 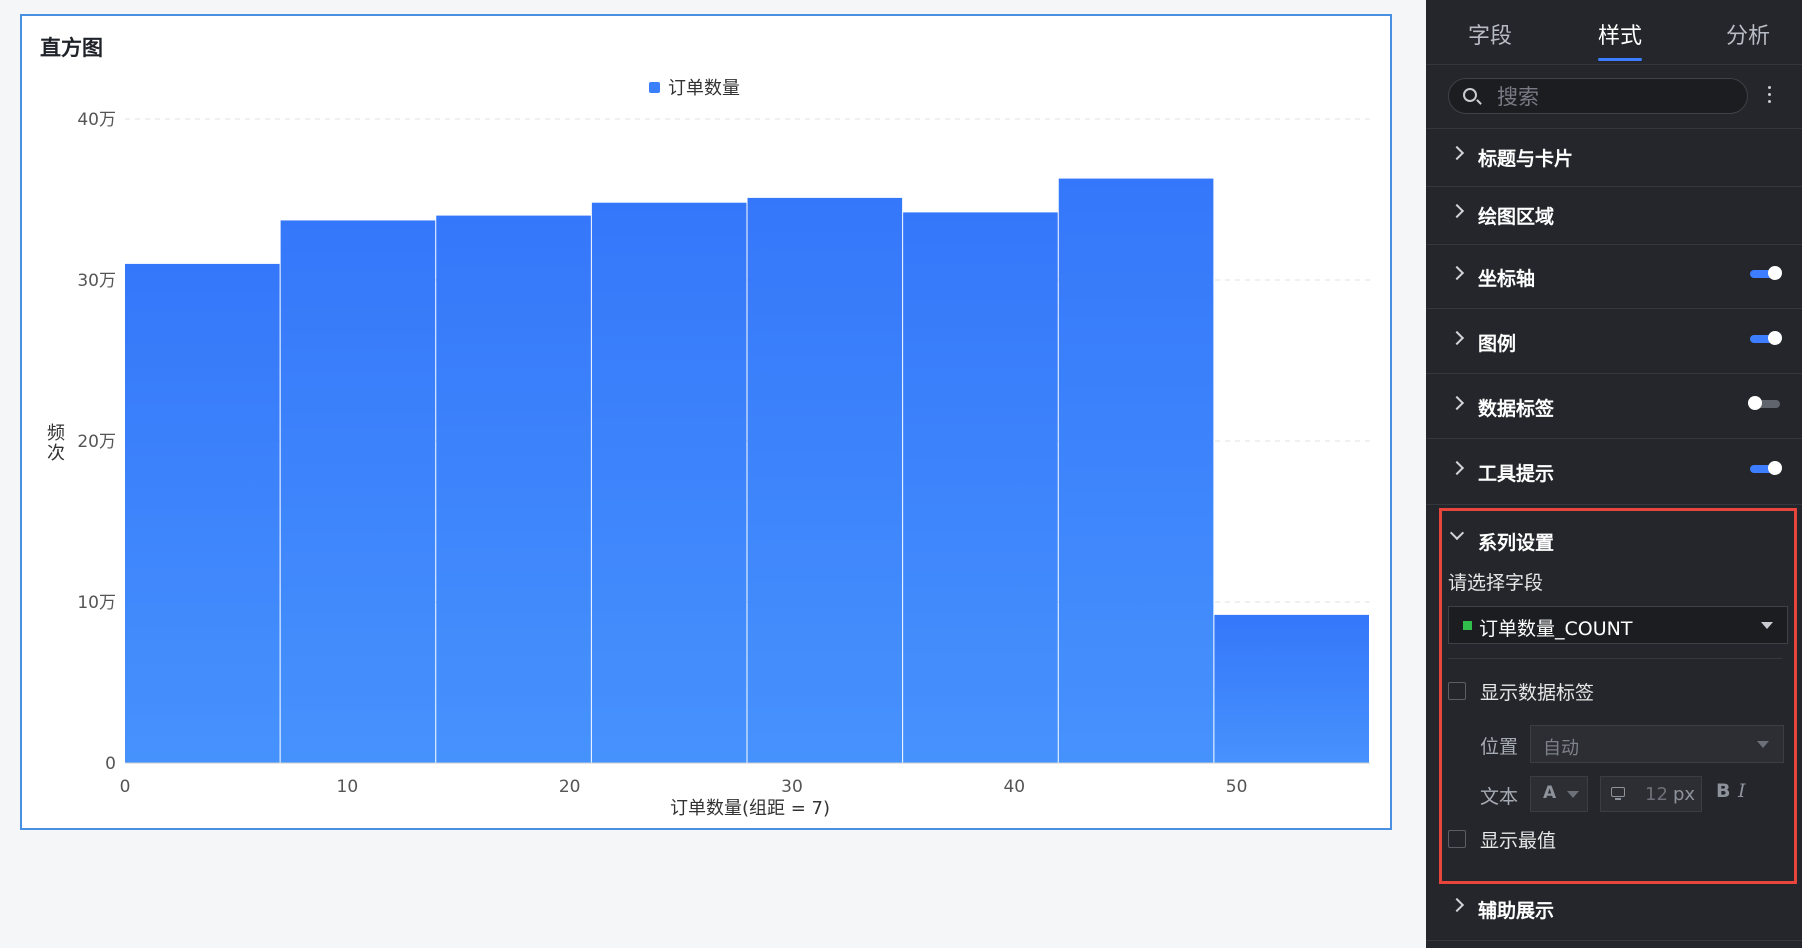 What do you see at coordinates (1518, 841) in the screenshot?
I see `show-extreme-label: 显示最值` at bounding box center [1518, 841].